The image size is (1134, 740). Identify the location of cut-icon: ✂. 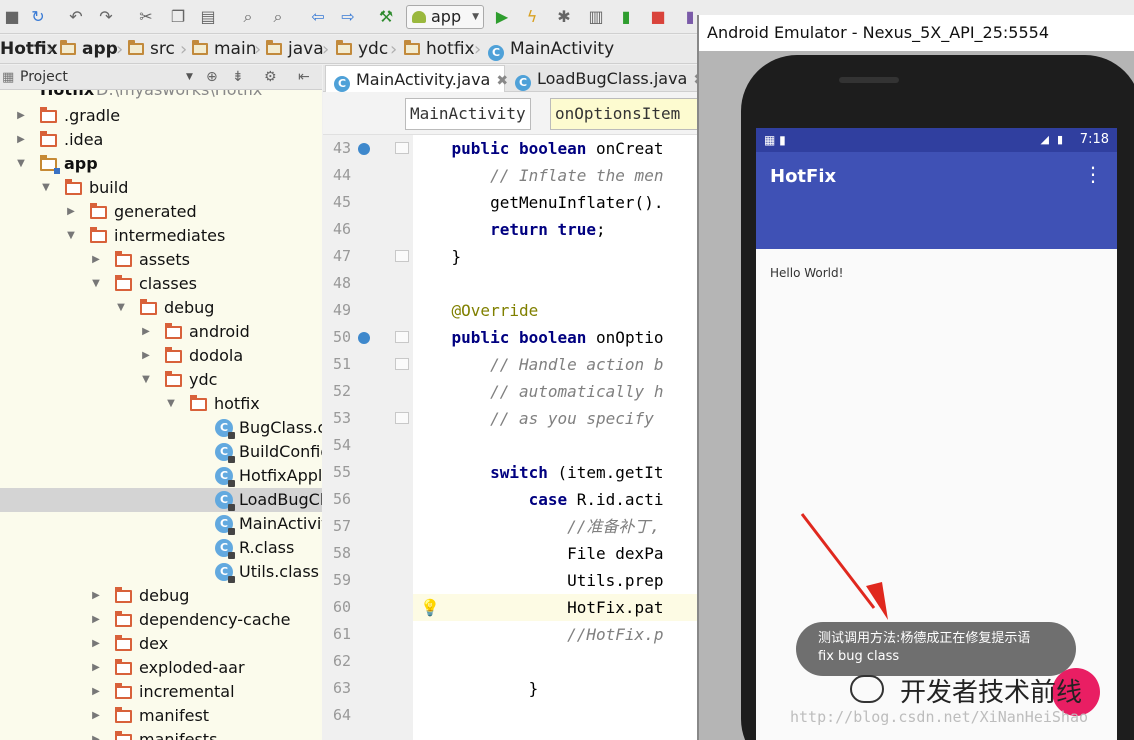
(146, 17).